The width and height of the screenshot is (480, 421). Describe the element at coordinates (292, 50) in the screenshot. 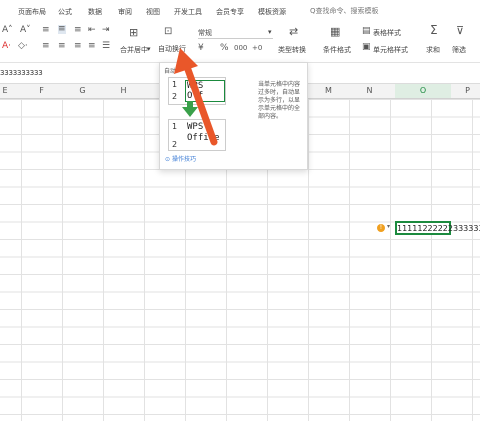

I see `type-convert-button: 类型转换` at that location.